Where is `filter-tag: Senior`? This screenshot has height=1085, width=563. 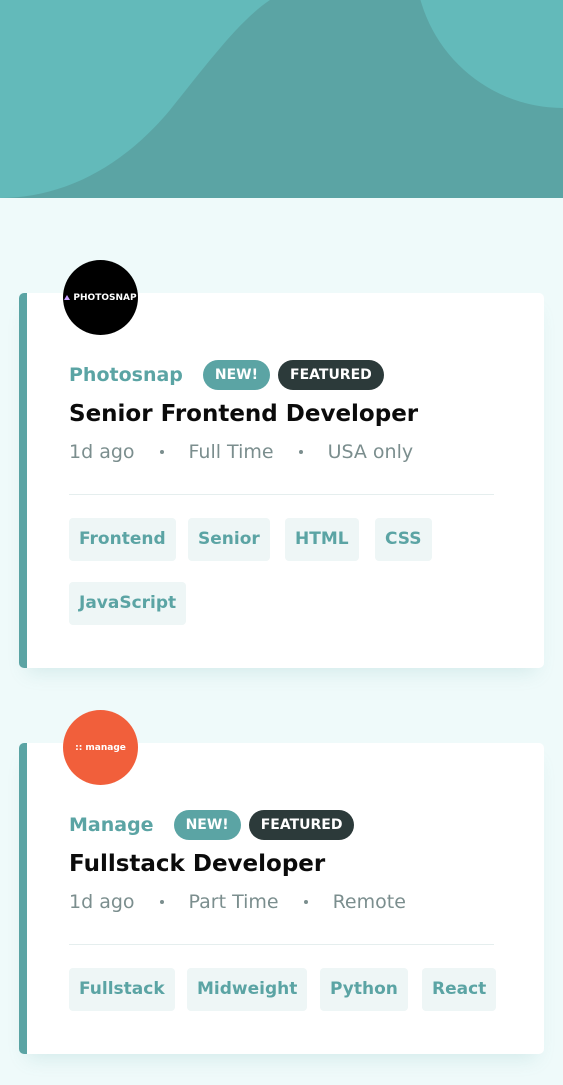
filter-tag: Senior is located at coordinates (229, 539).